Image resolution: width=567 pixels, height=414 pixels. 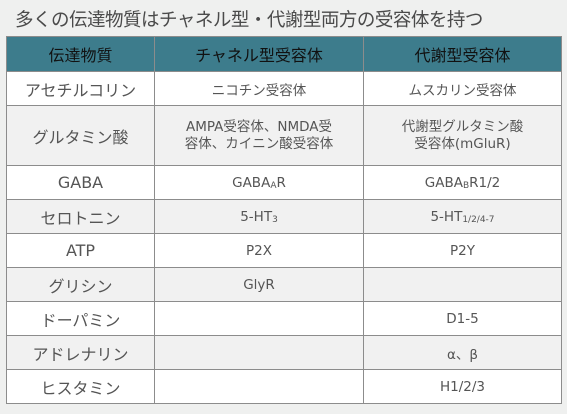 What do you see at coordinates (80, 284) in the screenshot?
I see `substance-cell: グリシン` at bounding box center [80, 284].